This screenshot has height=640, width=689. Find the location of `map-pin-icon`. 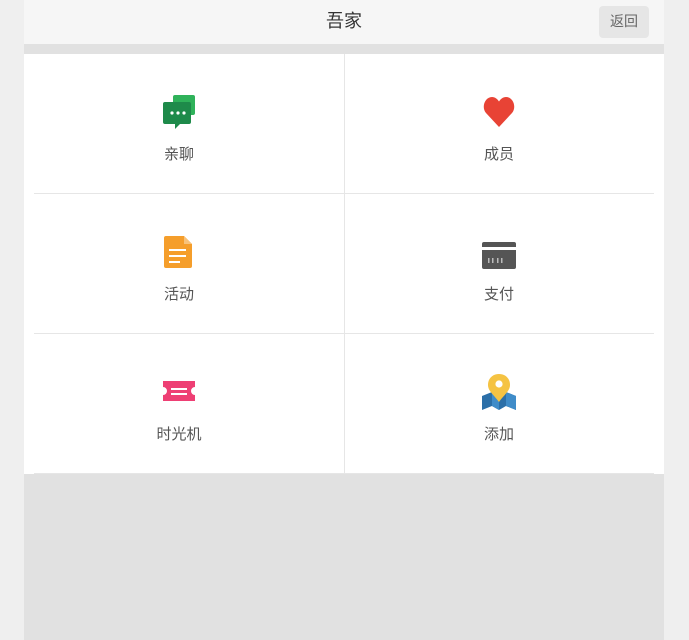

map-pin-icon is located at coordinates (499, 392).